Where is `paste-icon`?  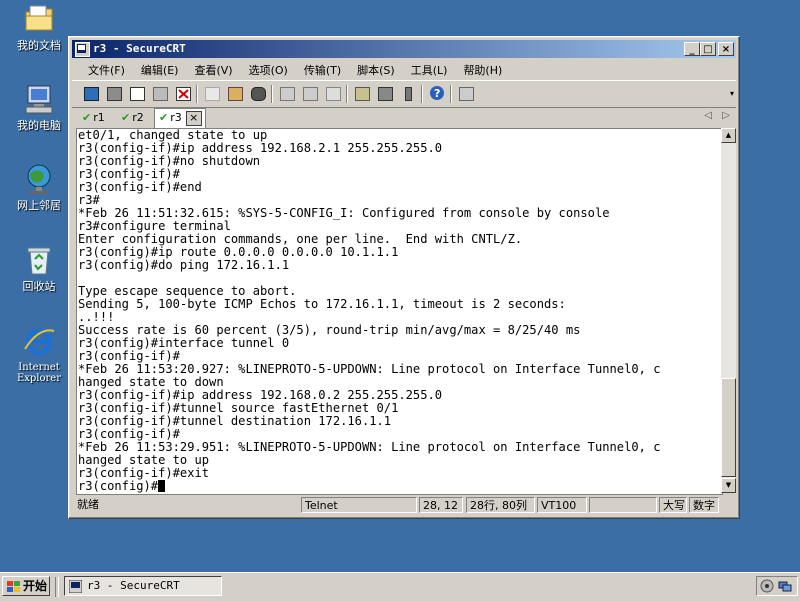 paste-icon is located at coordinates (235, 93).